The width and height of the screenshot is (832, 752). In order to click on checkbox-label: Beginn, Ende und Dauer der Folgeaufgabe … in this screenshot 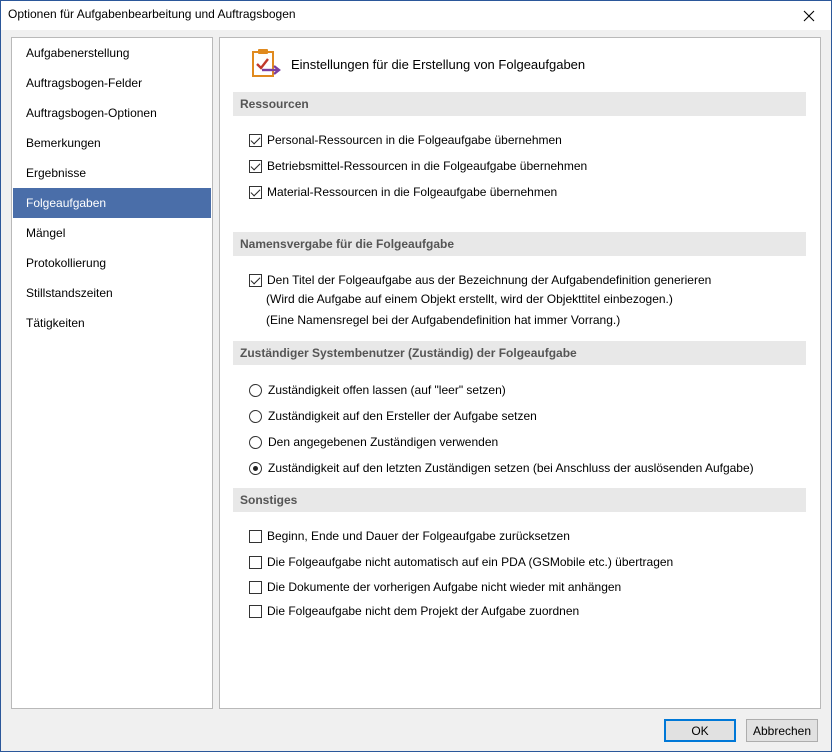, I will do `click(418, 536)`.